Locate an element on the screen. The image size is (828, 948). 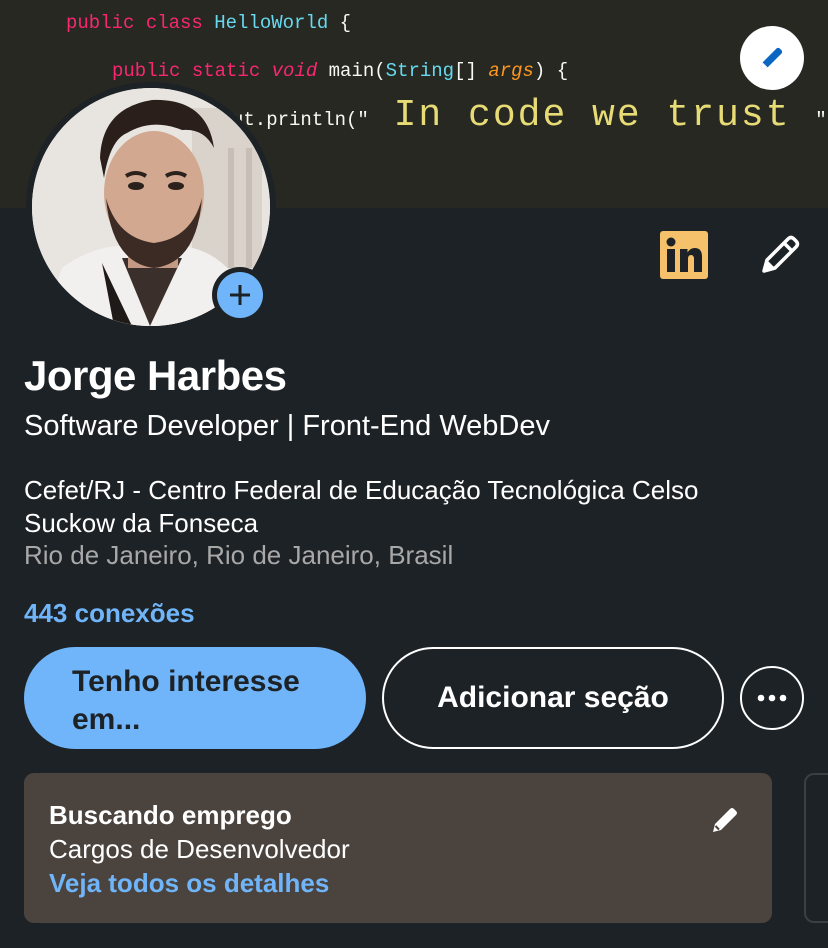
code-token: "); is located at coordinates (821, 120).